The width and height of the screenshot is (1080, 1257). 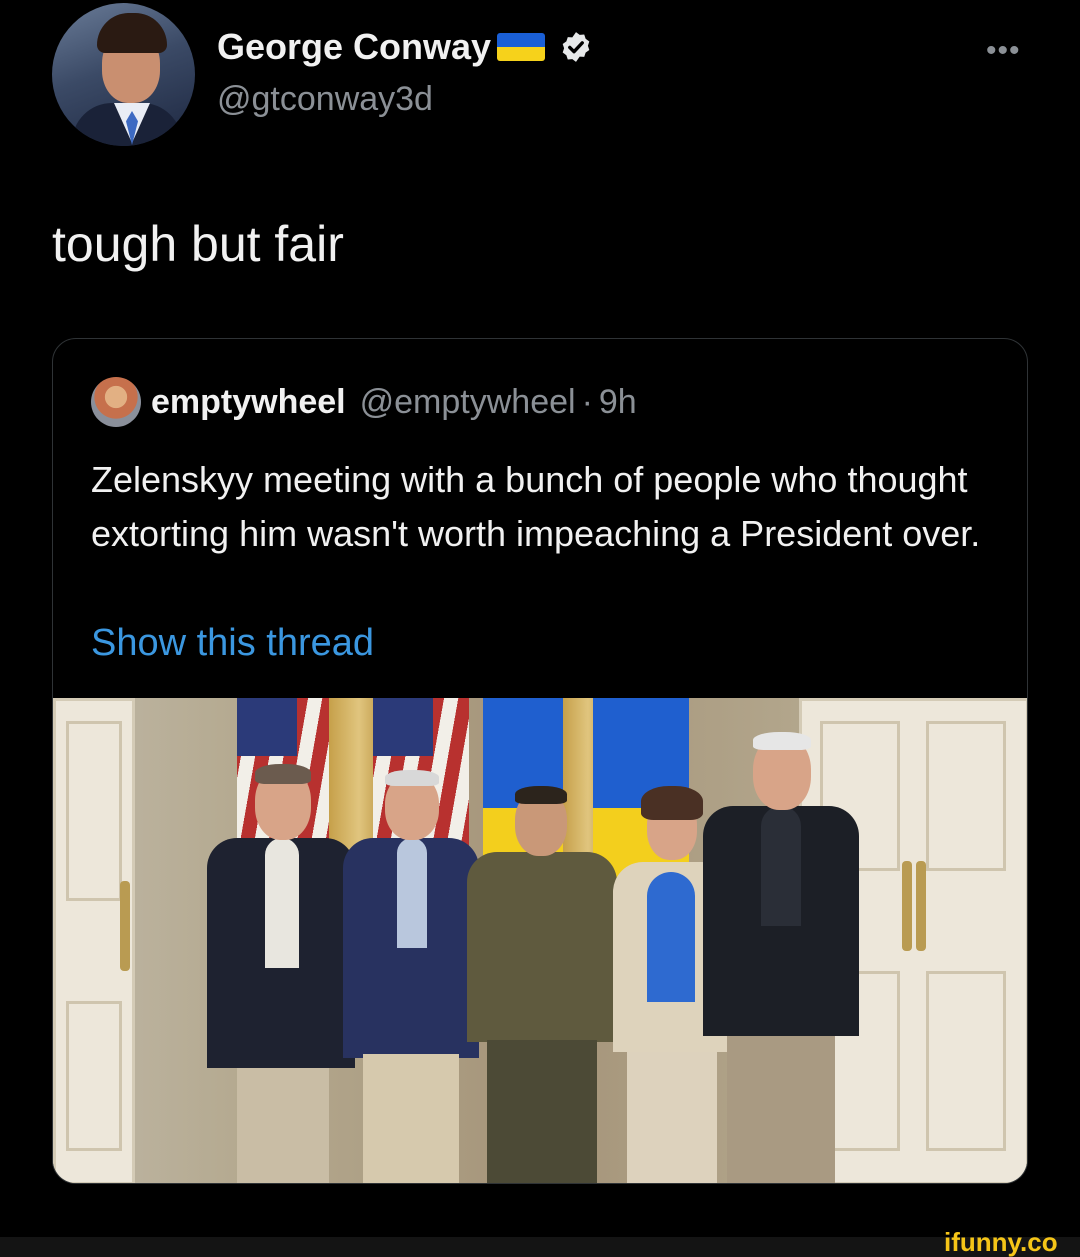 I want to click on ifunny-watermark: ifunny.co, so click(x=1001, y=1242).